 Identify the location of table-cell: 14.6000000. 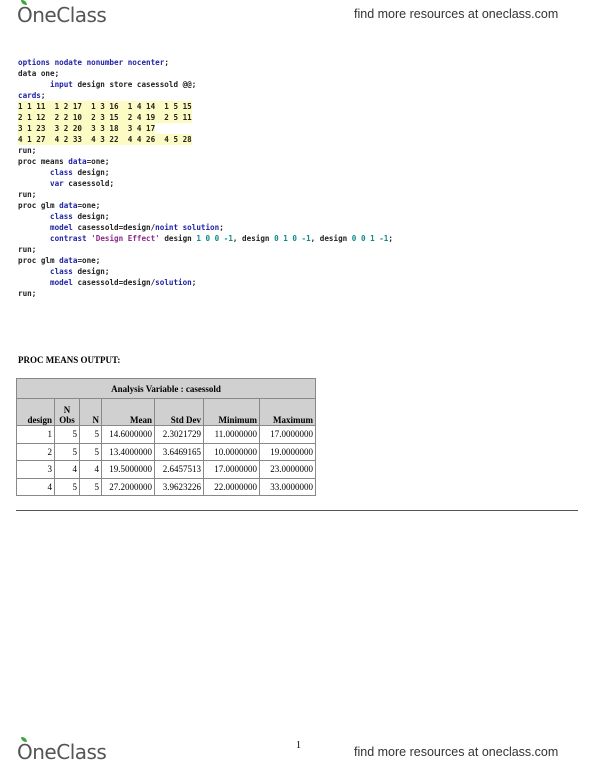
(128, 434).